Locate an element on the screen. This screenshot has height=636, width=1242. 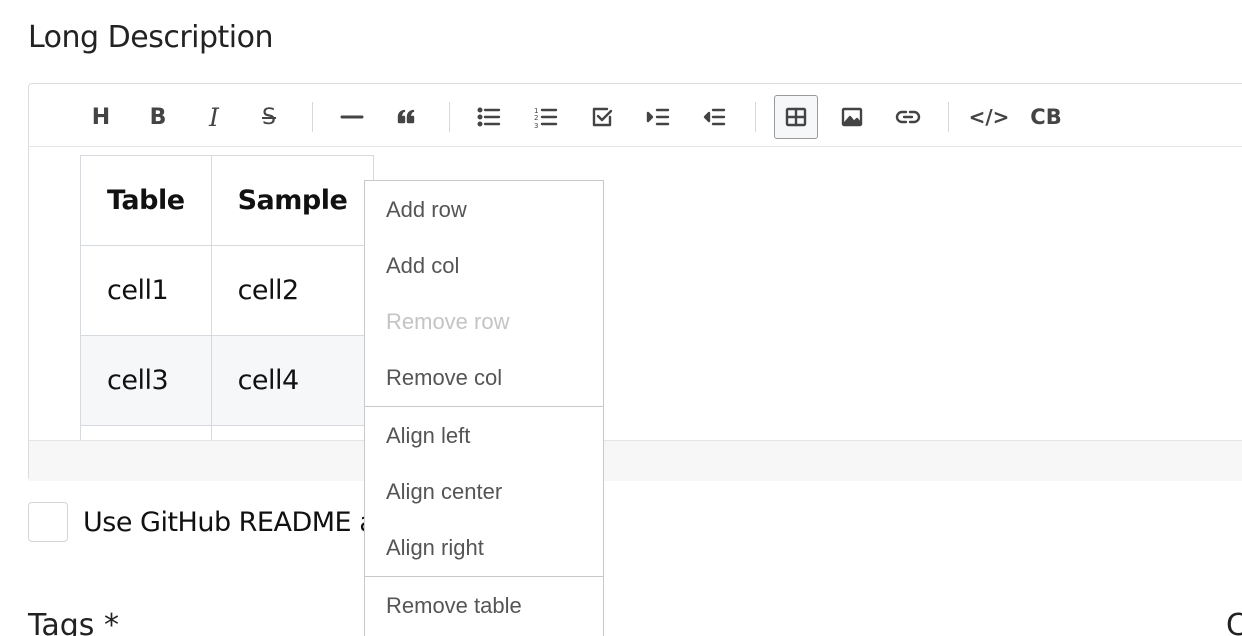
codeblock-button: CB is located at coordinates (1046, 117).